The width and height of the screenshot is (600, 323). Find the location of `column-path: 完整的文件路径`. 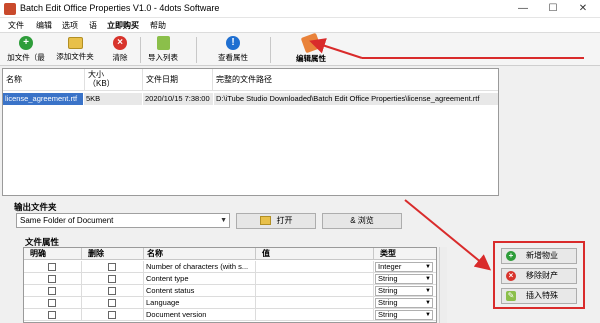

column-path: 完整的文件路径 is located at coordinates (355, 80).